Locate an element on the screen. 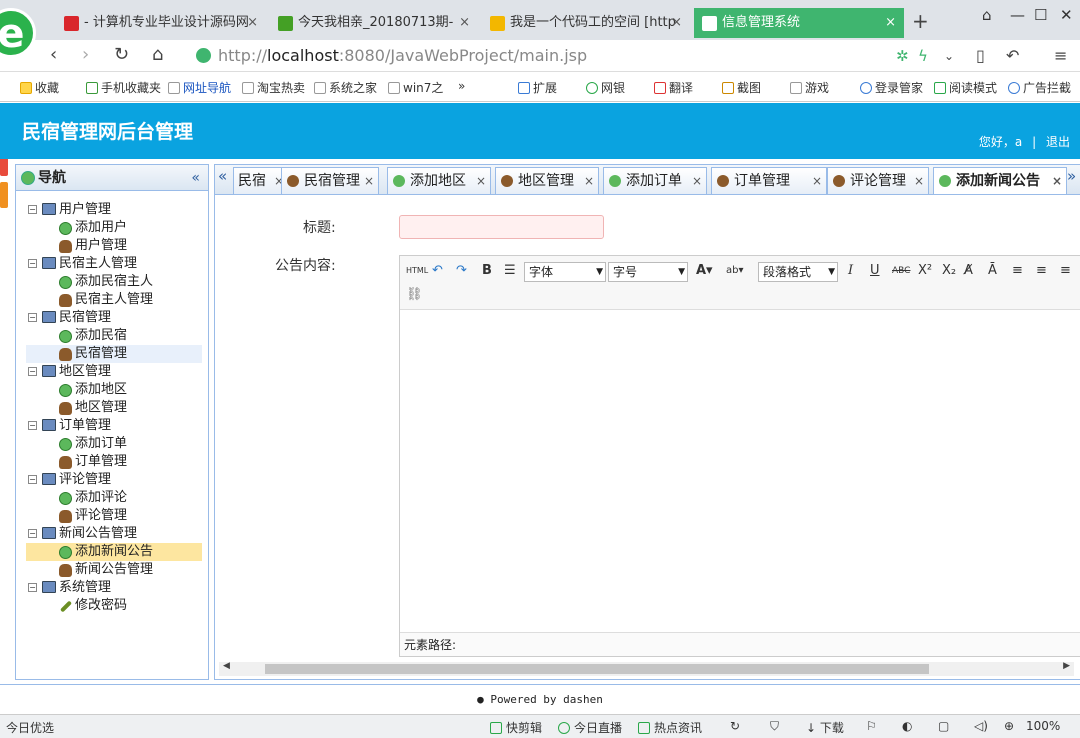  toolbar-item: 翻译 is located at coordinates (673, 87).